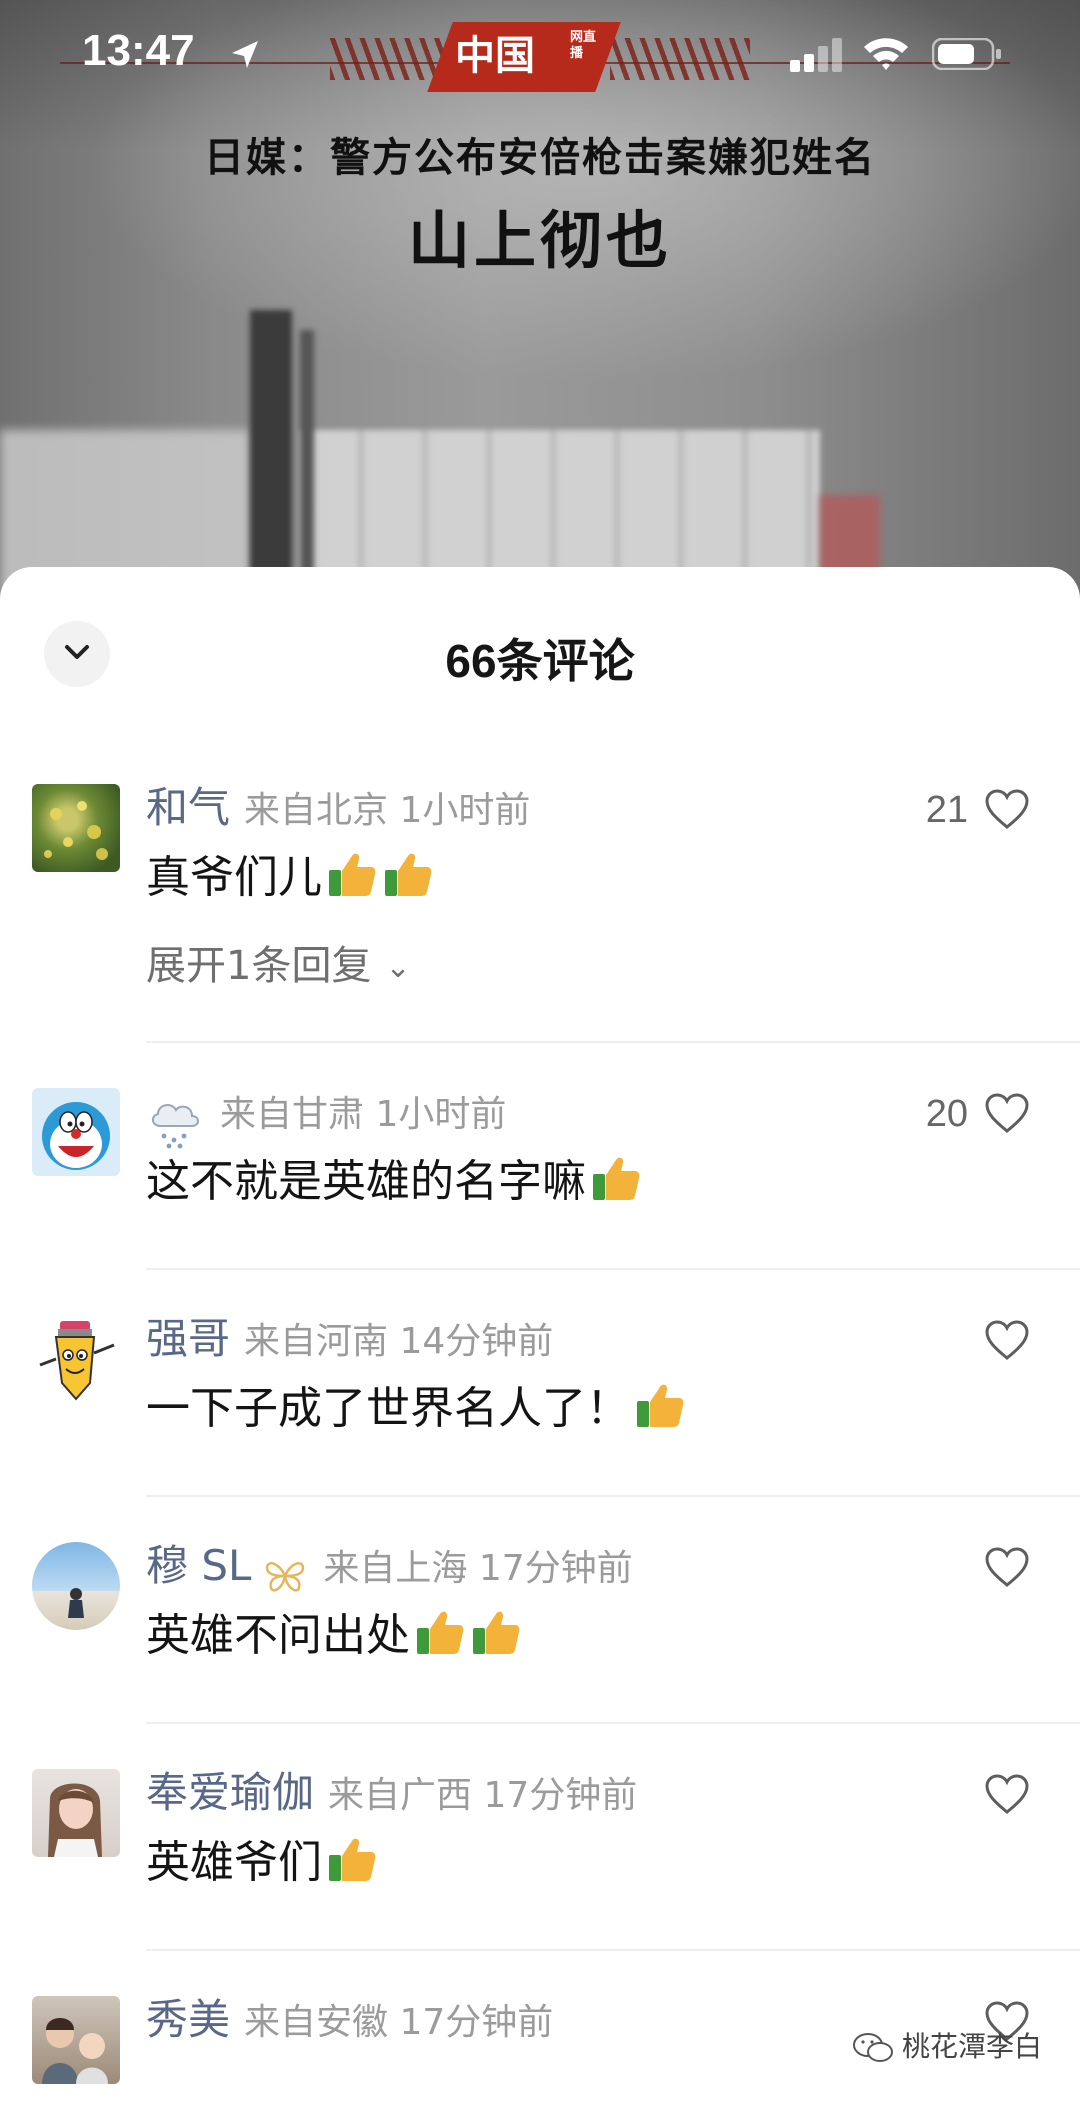 The image size is (1080, 2102). What do you see at coordinates (230, 1792) in the screenshot?
I see `comment-username: 奉爱瑜伽` at bounding box center [230, 1792].